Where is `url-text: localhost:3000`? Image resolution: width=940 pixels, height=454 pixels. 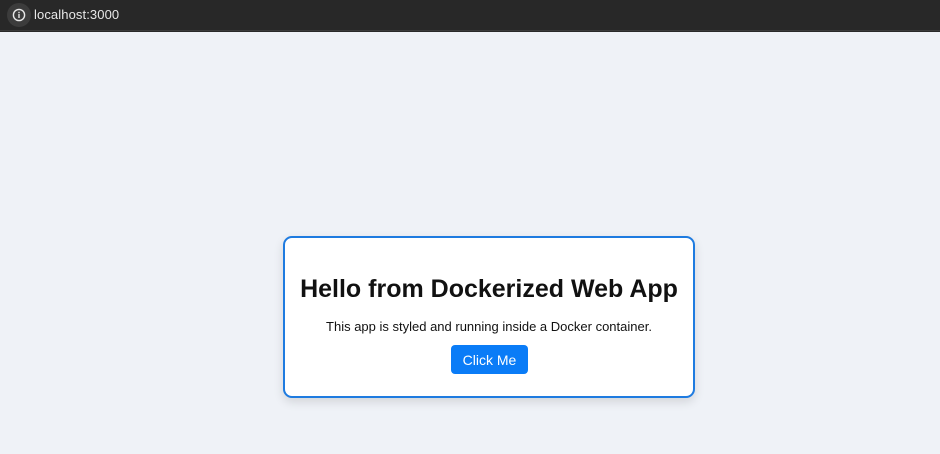
url-text: localhost:3000 is located at coordinates (76, 14).